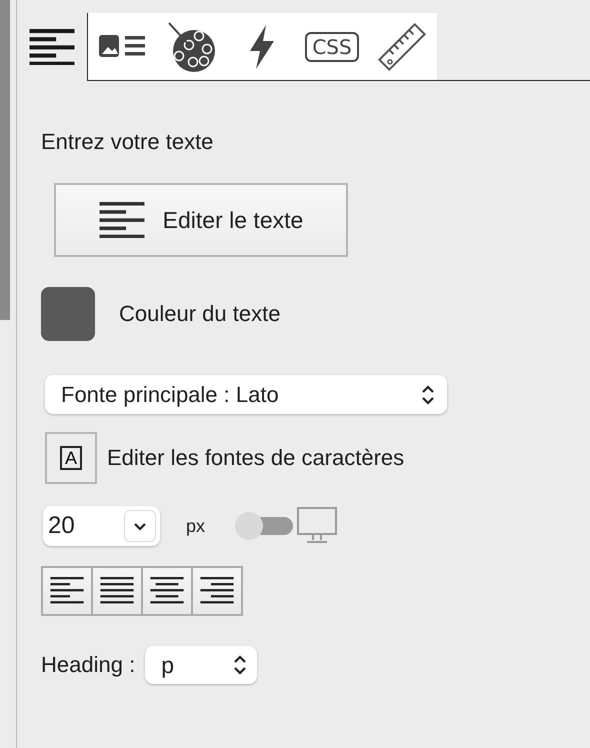  Describe the element at coordinates (192, 46) in the screenshot. I see `palette-icon` at that location.